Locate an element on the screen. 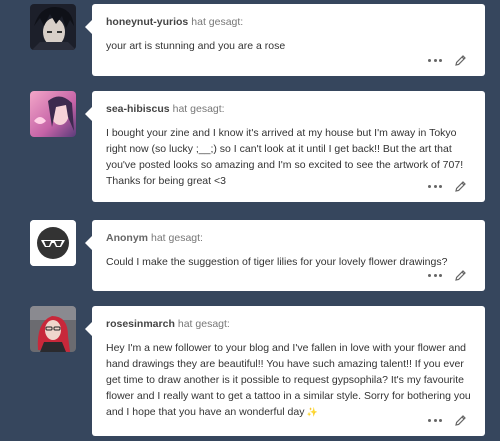 Image resolution: width=500 pixels, height=441 pixels. red-haired-person-avatar-icon is located at coordinates (53, 329).